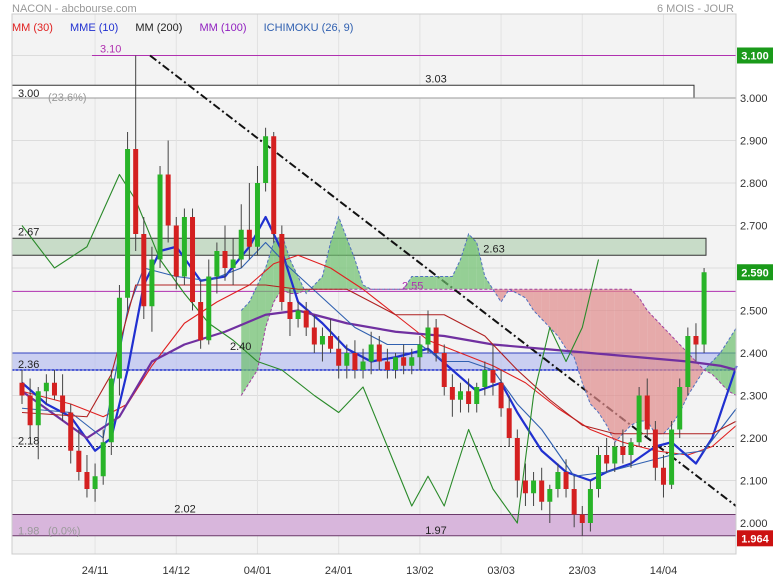 The height and width of the screenshot is (580, 784). Describe the element at coordinates (94, 28) in the screenshot. I see `legend-mme10: MME (10)` at that location.